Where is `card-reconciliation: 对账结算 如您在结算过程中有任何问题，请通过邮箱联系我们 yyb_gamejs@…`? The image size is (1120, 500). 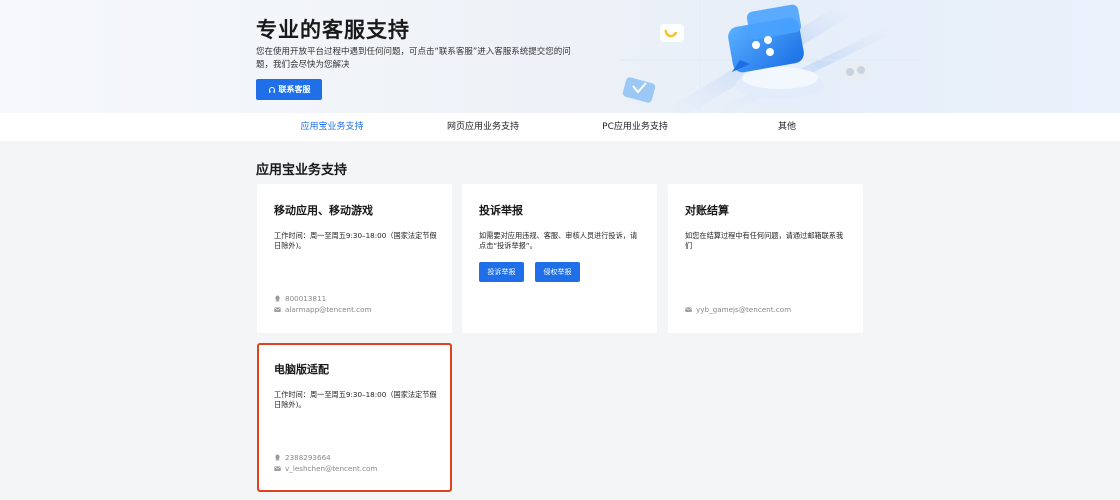 card-reconciliation: 对账结算 如您在结算过程中有任何问题，请通过邮箱联系我们 yyb_gamejs@… is located at coordinates (765, 258).